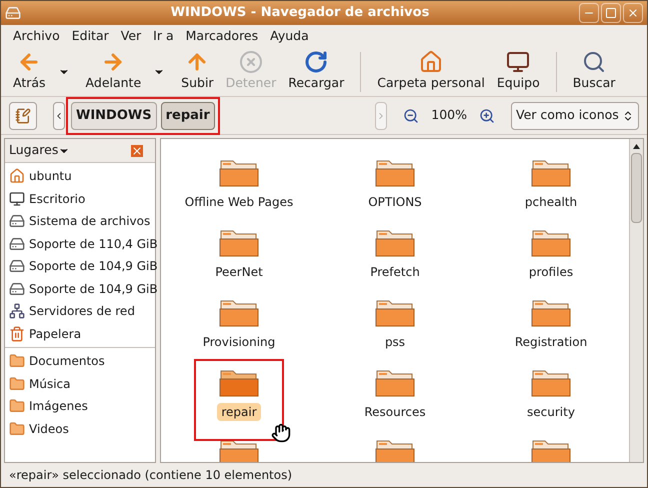 Image resolution: width=648 pixels, height=488 pixels. What do you see at coordinates (487, 116) in the screenshot?
I see `zoom-in-icon` at bounding box center [487, 116].